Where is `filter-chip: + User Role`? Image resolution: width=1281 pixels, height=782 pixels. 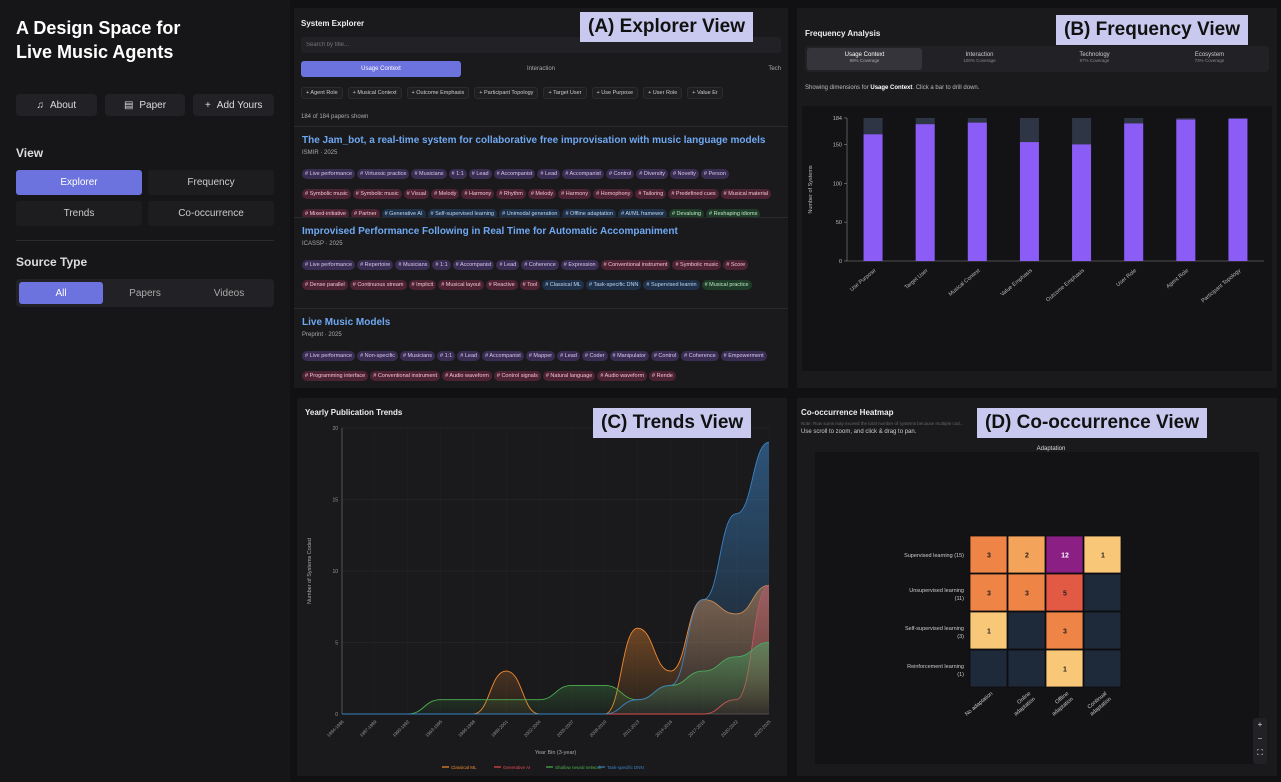
filter-chip: + User Role is located at coordinates (663, 93).